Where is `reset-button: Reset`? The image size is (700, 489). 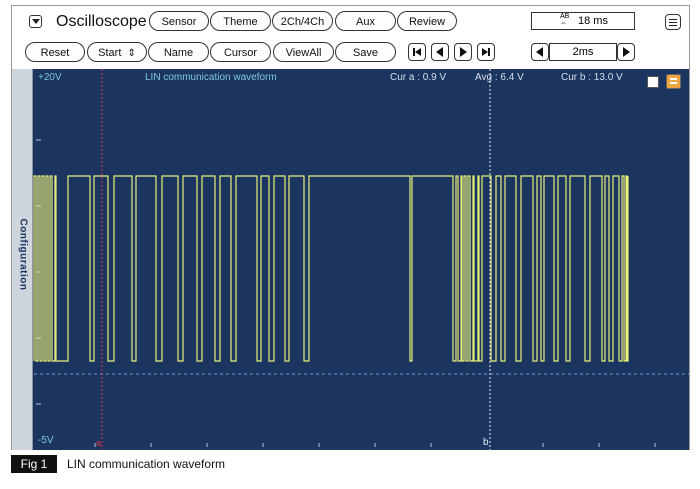
reset-button: Reset is located at coordinates (55, 52).